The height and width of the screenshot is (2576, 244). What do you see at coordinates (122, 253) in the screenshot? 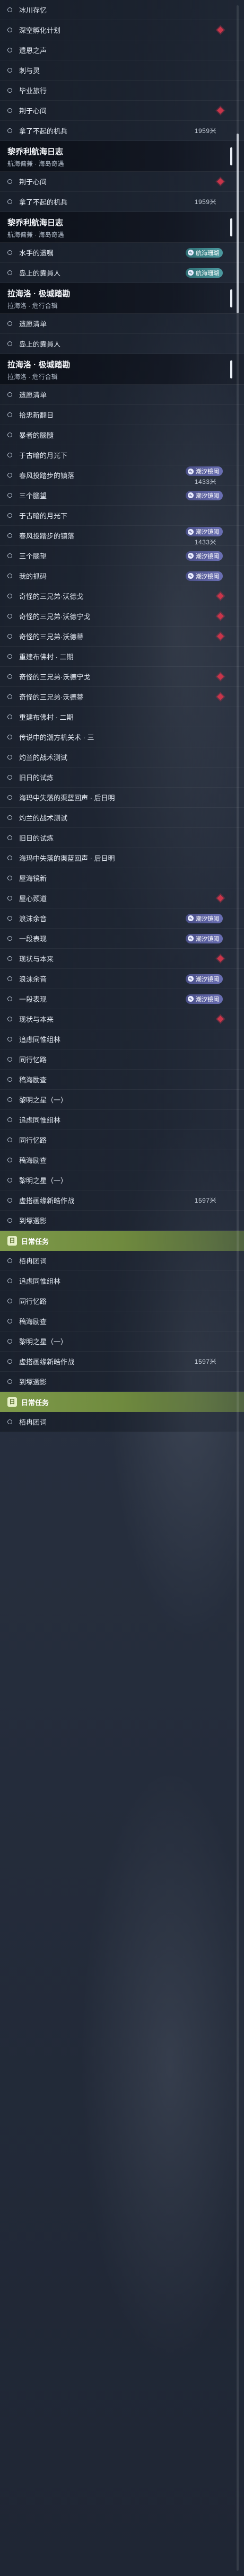
I see `quest-row: 水手的遗嘱 ∿ 航海珊瑚` at bounding box center [122, 253].